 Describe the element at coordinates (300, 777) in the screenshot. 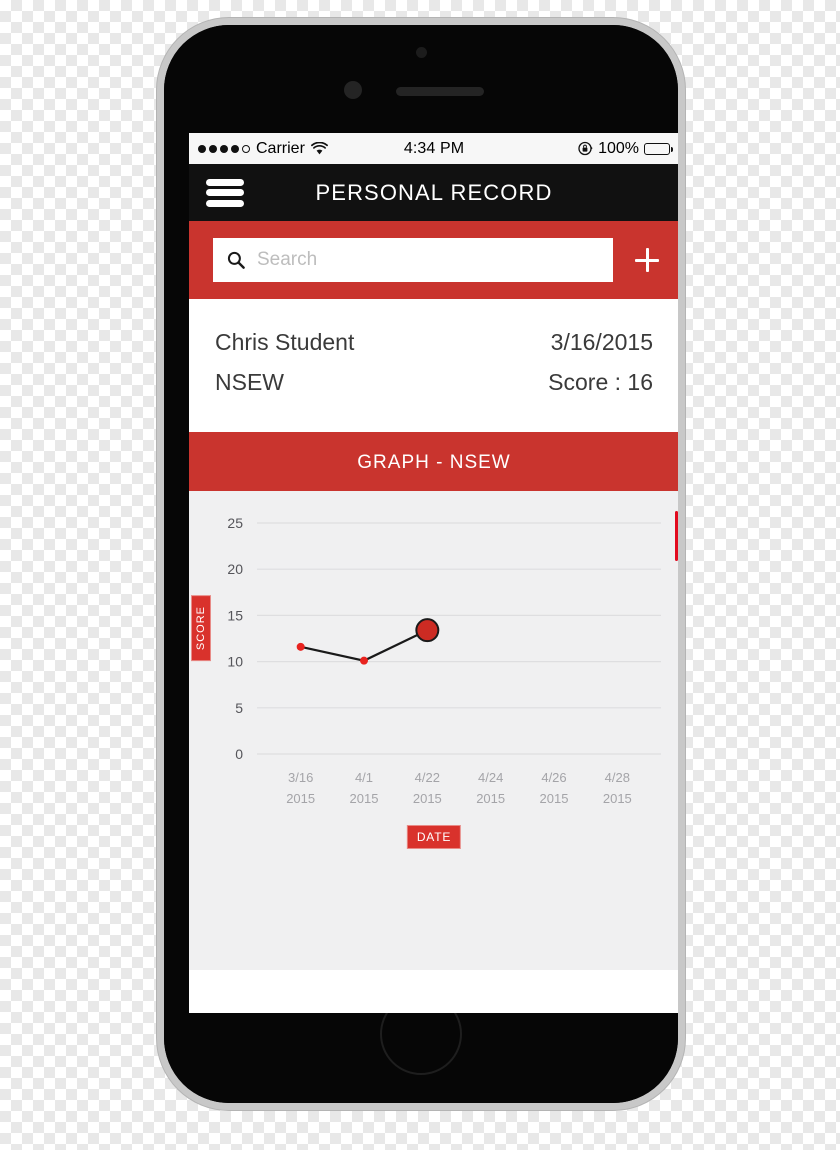

I see `x-tick-label: 3/16` at that location.